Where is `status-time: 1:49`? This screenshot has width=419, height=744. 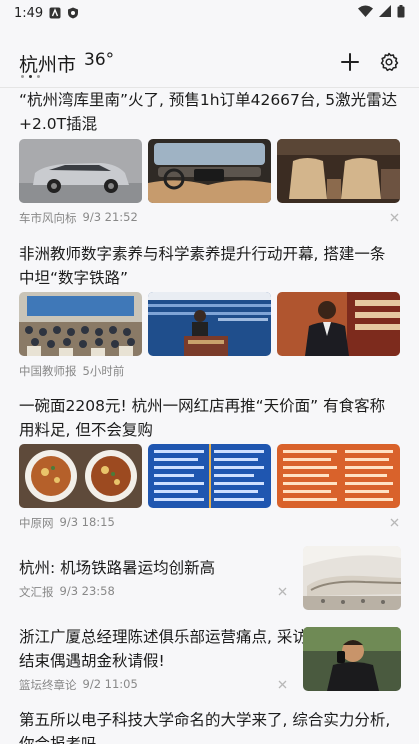
status-time: 1:49 is located at coordinates (29, 13).